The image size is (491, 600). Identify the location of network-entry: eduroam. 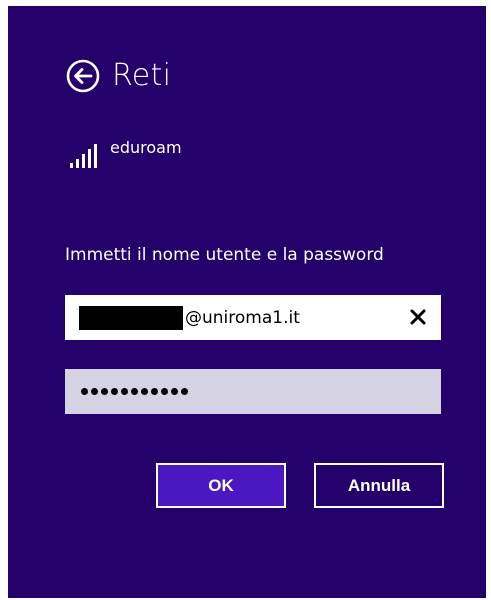
(126, 153).